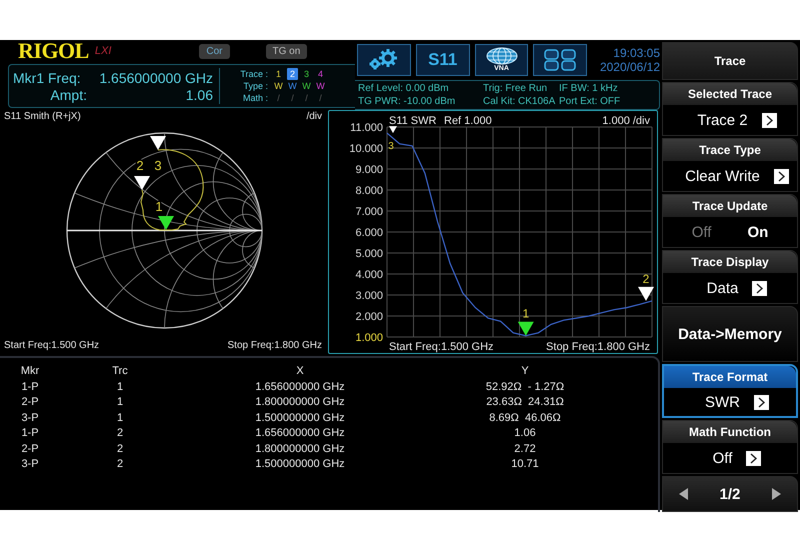 This screenshot has height=560, width=800. Describe the element at coordinates (366, 149) in the screenshot. I see `y-tick-label: 10.000` at that location.